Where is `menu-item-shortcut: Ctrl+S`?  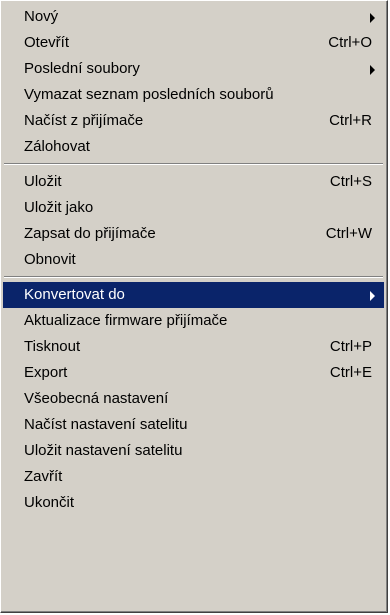 menu-item-shortcut: Ctrl+S is located at coordinates (350, 181).